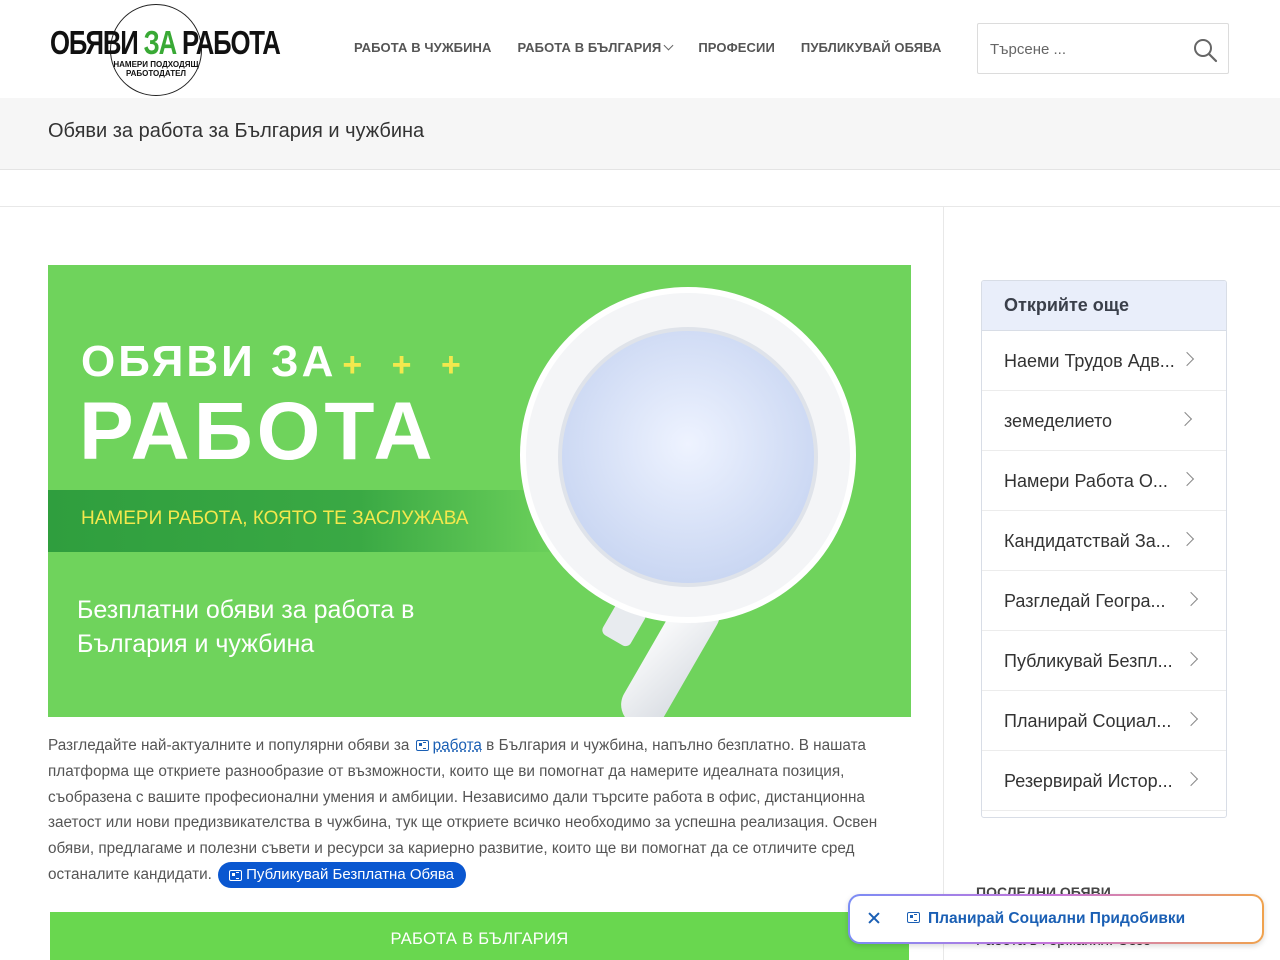 This screenshot has width=1280, height=960. What do you see at coordinates (406, 365) in the screenshot?
I see `banner-plus-signs: + + +` at bounding box center [406, 365].